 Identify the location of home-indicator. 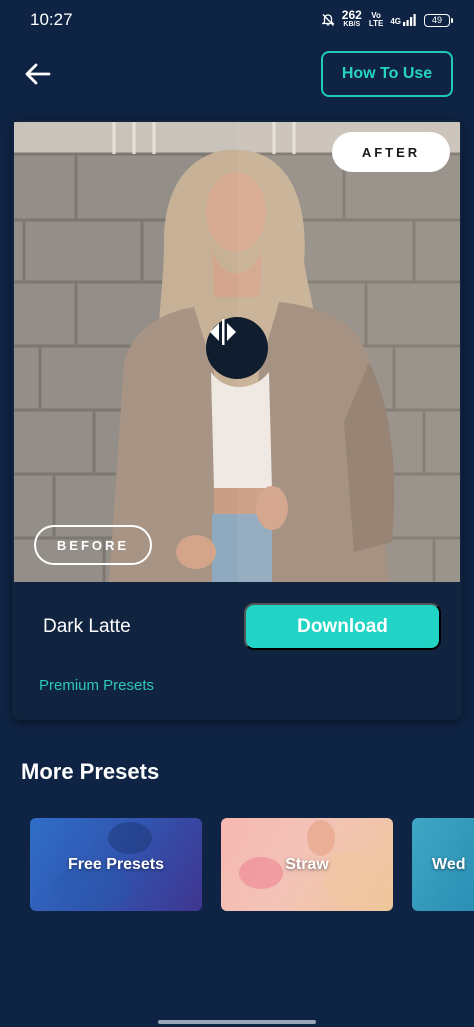
(237, 1022).